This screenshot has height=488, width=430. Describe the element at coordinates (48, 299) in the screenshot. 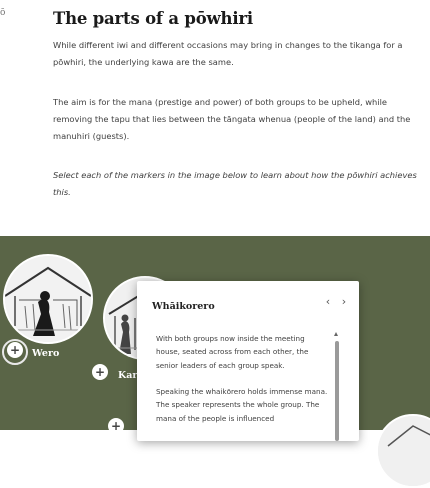

I see `wero-scene-illustration` at that location.